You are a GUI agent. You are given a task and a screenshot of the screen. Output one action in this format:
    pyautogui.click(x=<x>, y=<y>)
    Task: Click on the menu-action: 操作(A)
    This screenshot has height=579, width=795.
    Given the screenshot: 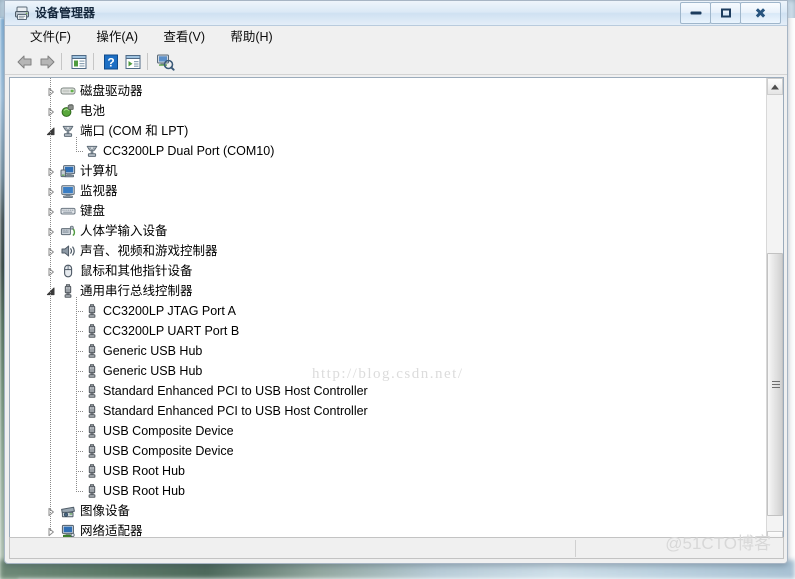 What is the action you would take?
    pyautogui.click(x=117, y=37)
    